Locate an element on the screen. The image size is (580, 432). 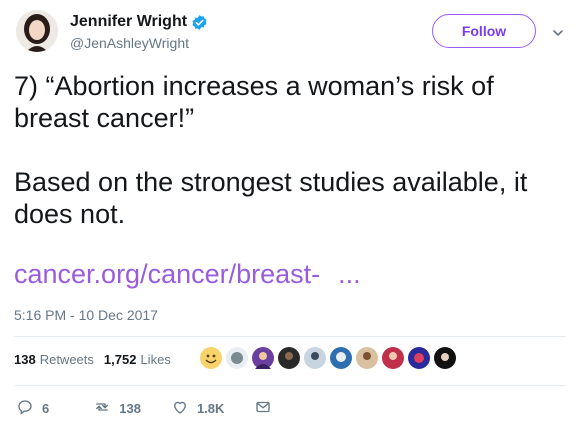
liker-avatars is located at coordinates (328, 358).